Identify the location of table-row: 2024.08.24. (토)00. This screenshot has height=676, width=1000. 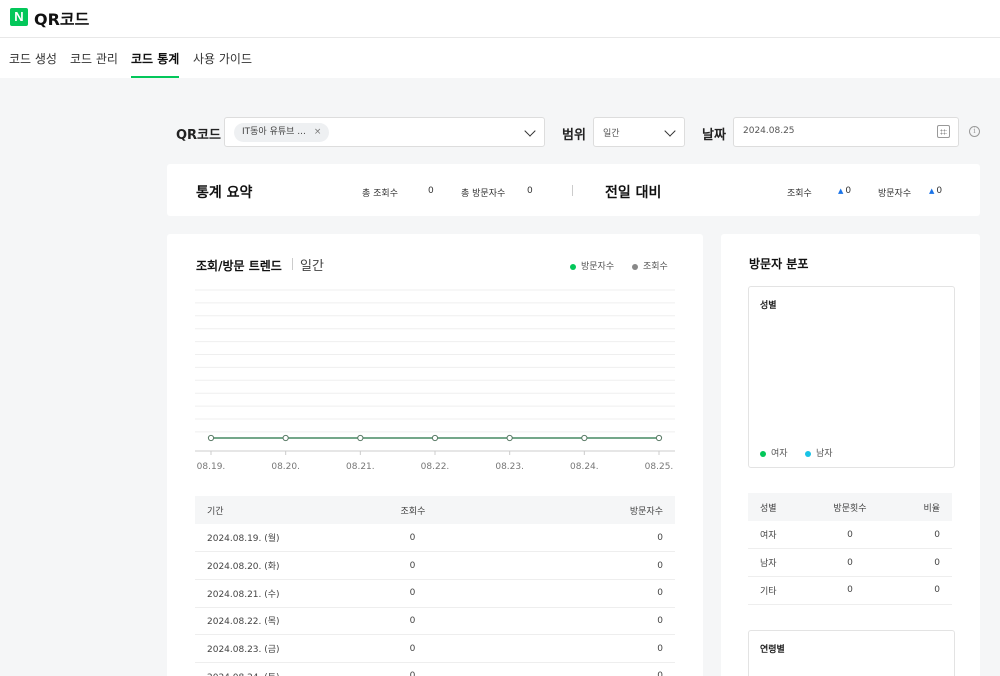
(435, 669).